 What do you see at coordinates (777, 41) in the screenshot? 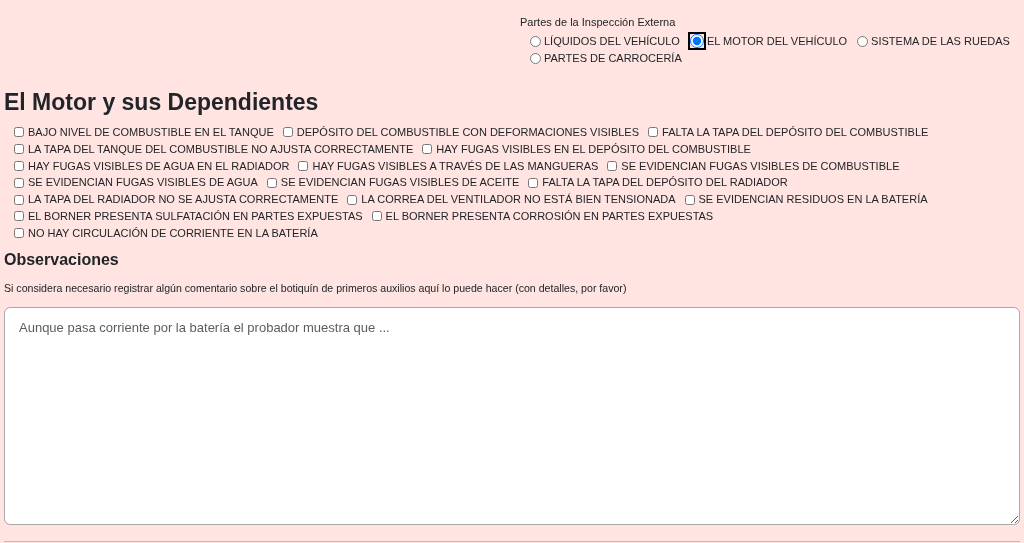
I see `option-label: EL MOTOR DEL VEHÍCULO` at bounding box center [777, 41].